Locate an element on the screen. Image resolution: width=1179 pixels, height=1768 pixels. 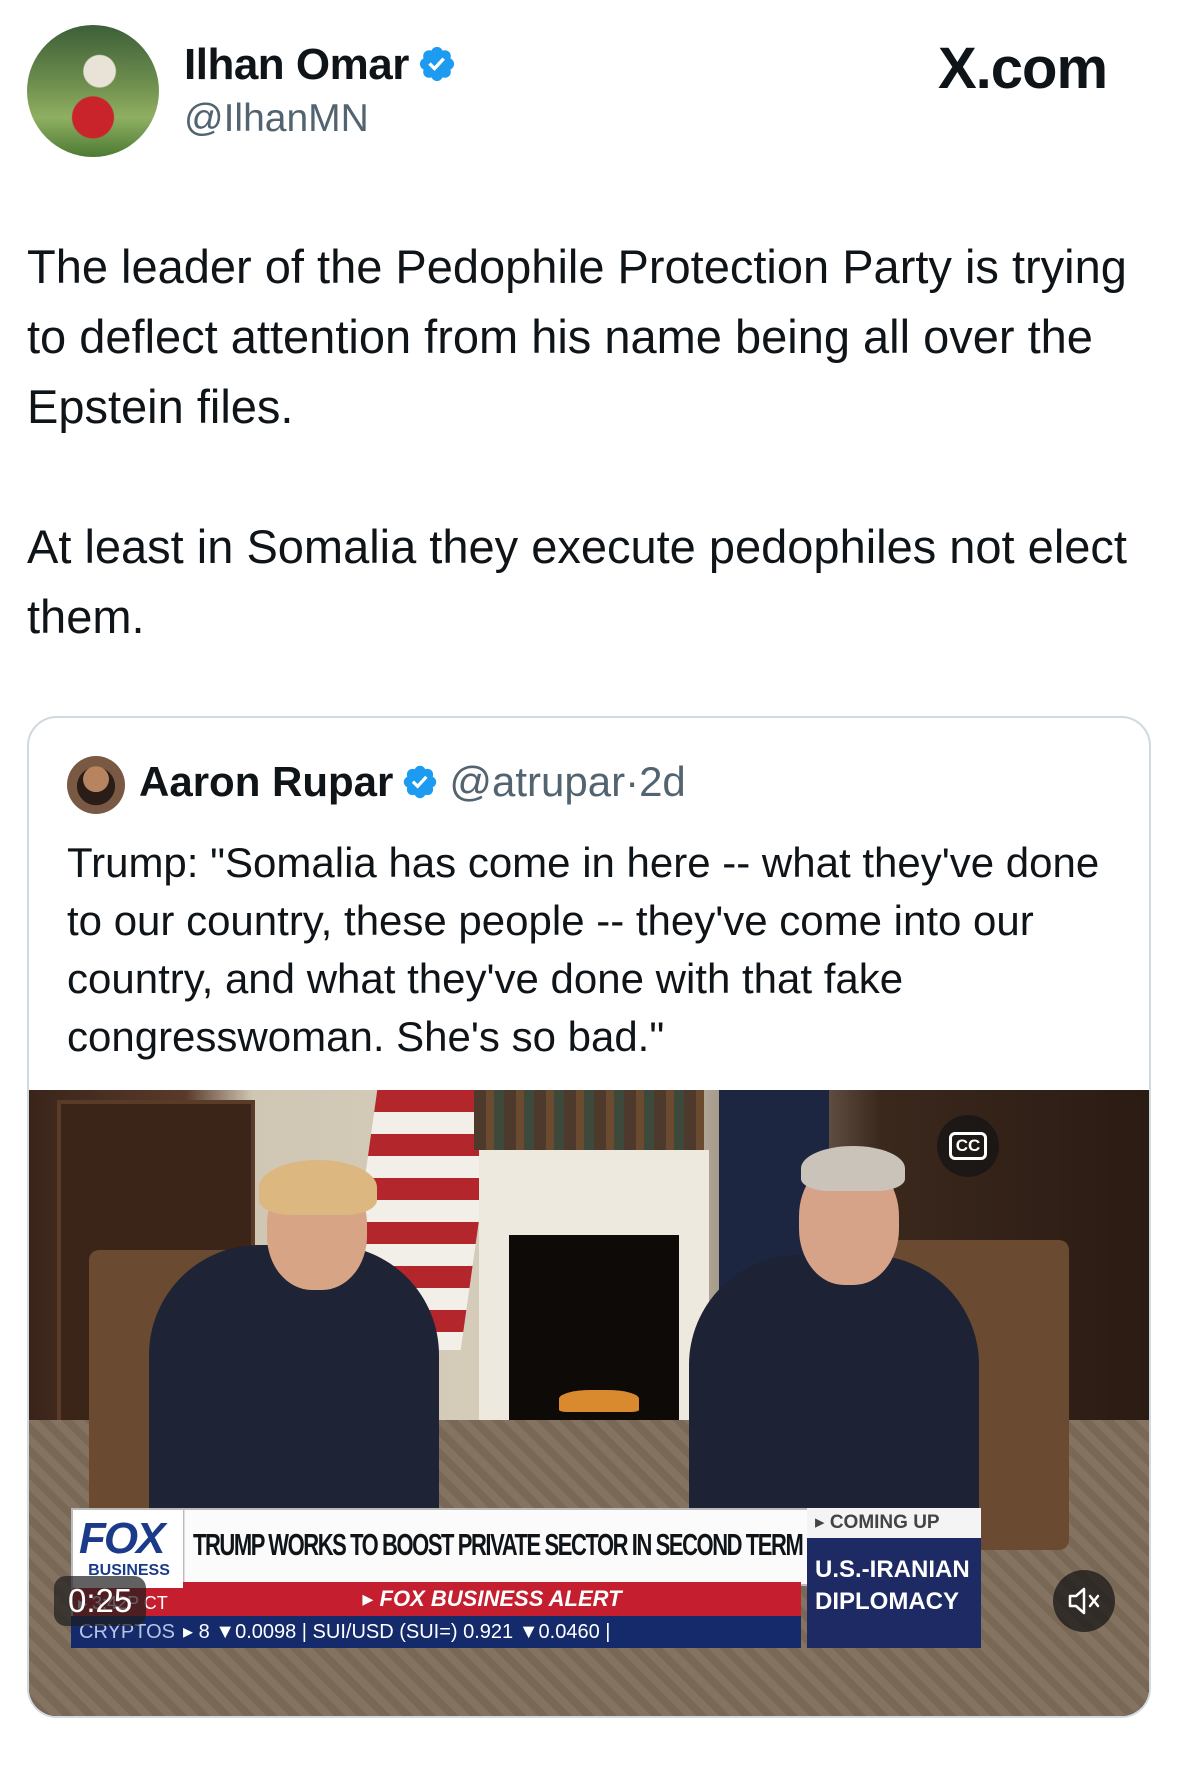
video-scene-person-right-hair is located at coordinates (853, 1168).